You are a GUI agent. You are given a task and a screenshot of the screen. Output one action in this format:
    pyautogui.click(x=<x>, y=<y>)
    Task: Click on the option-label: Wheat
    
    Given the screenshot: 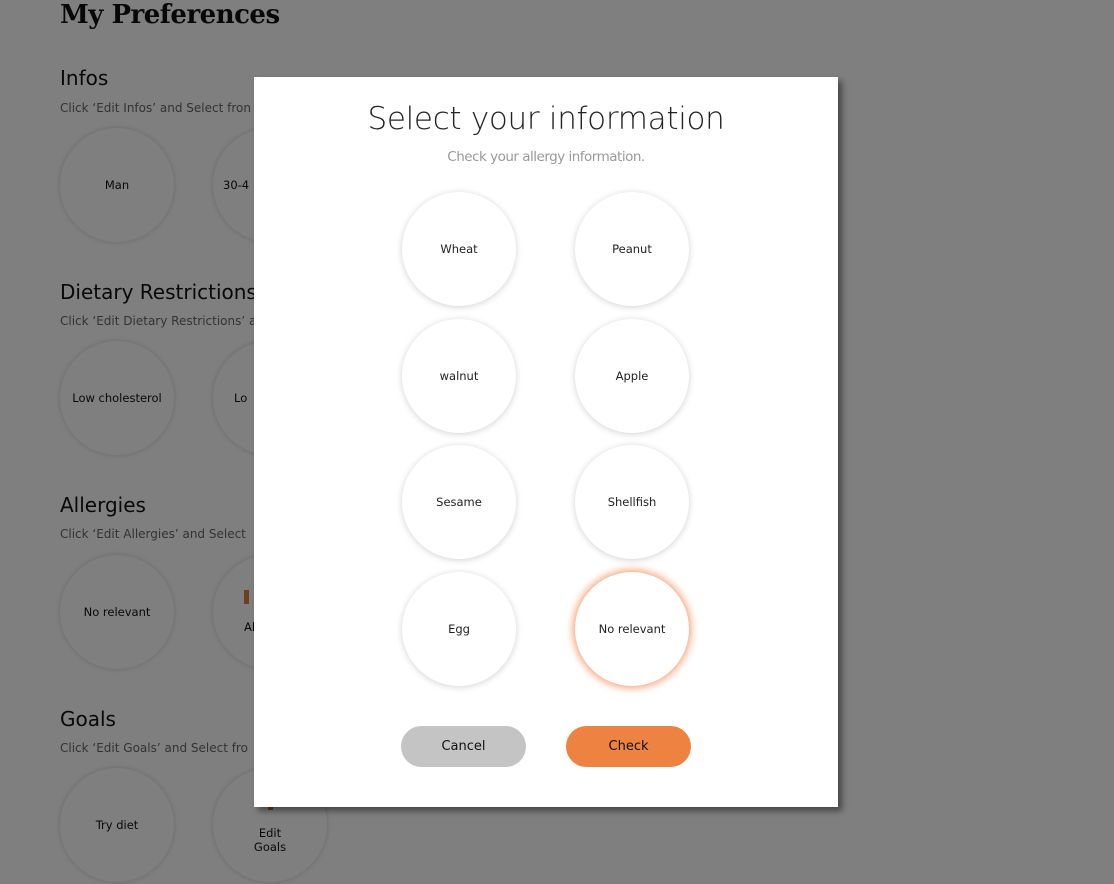 What is the action you would take?
    pyautogui.click(x=459, y=249)
    